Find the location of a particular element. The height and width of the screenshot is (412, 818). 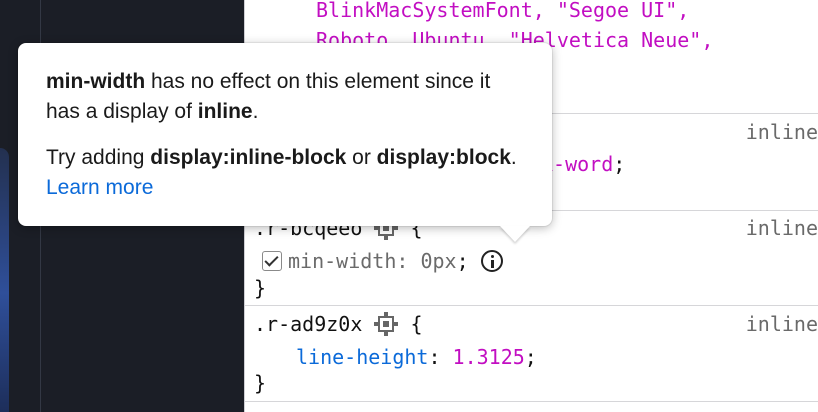

line-height-declaration: line-height: 1.3125; is located at coordinates (416, 357).